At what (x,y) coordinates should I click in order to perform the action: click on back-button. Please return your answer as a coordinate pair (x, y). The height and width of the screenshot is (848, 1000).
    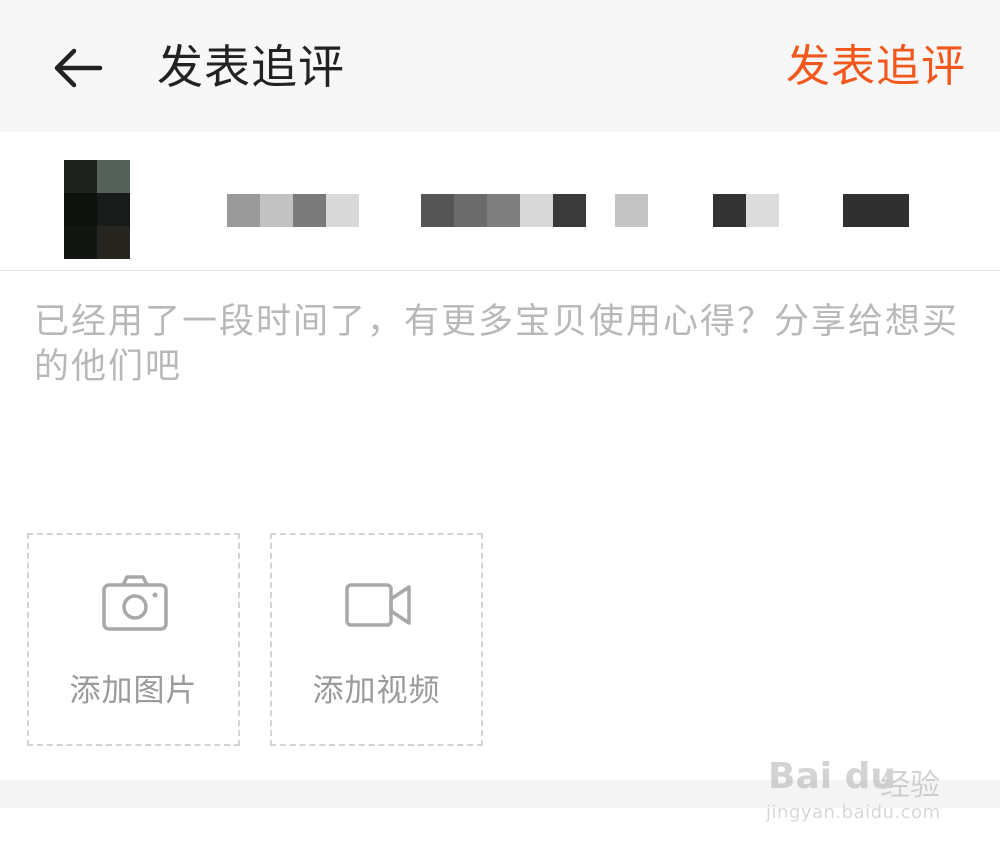
    Looking at the image, I should click on (78, 68).